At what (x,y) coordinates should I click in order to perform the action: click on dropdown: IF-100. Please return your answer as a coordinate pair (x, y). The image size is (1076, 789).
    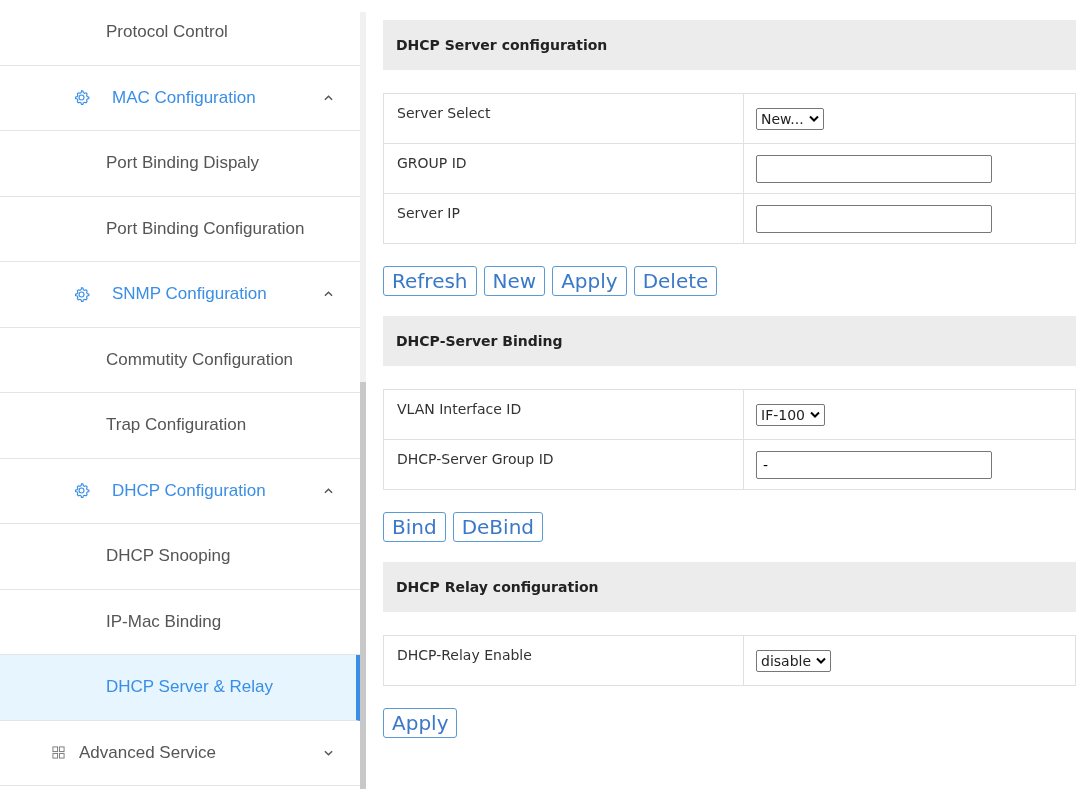
    Looking at the image, I should click on (790, 414).